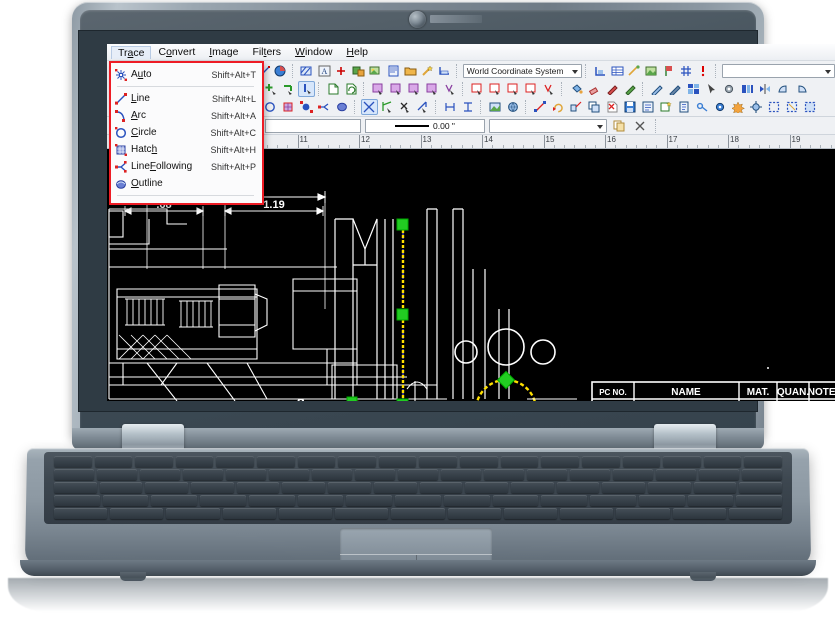 The image size is (835, 623). What do you see at coordinates (576, 107) in the screenshot?
I see `scale-object-icon` at bounding box center [576, 107].